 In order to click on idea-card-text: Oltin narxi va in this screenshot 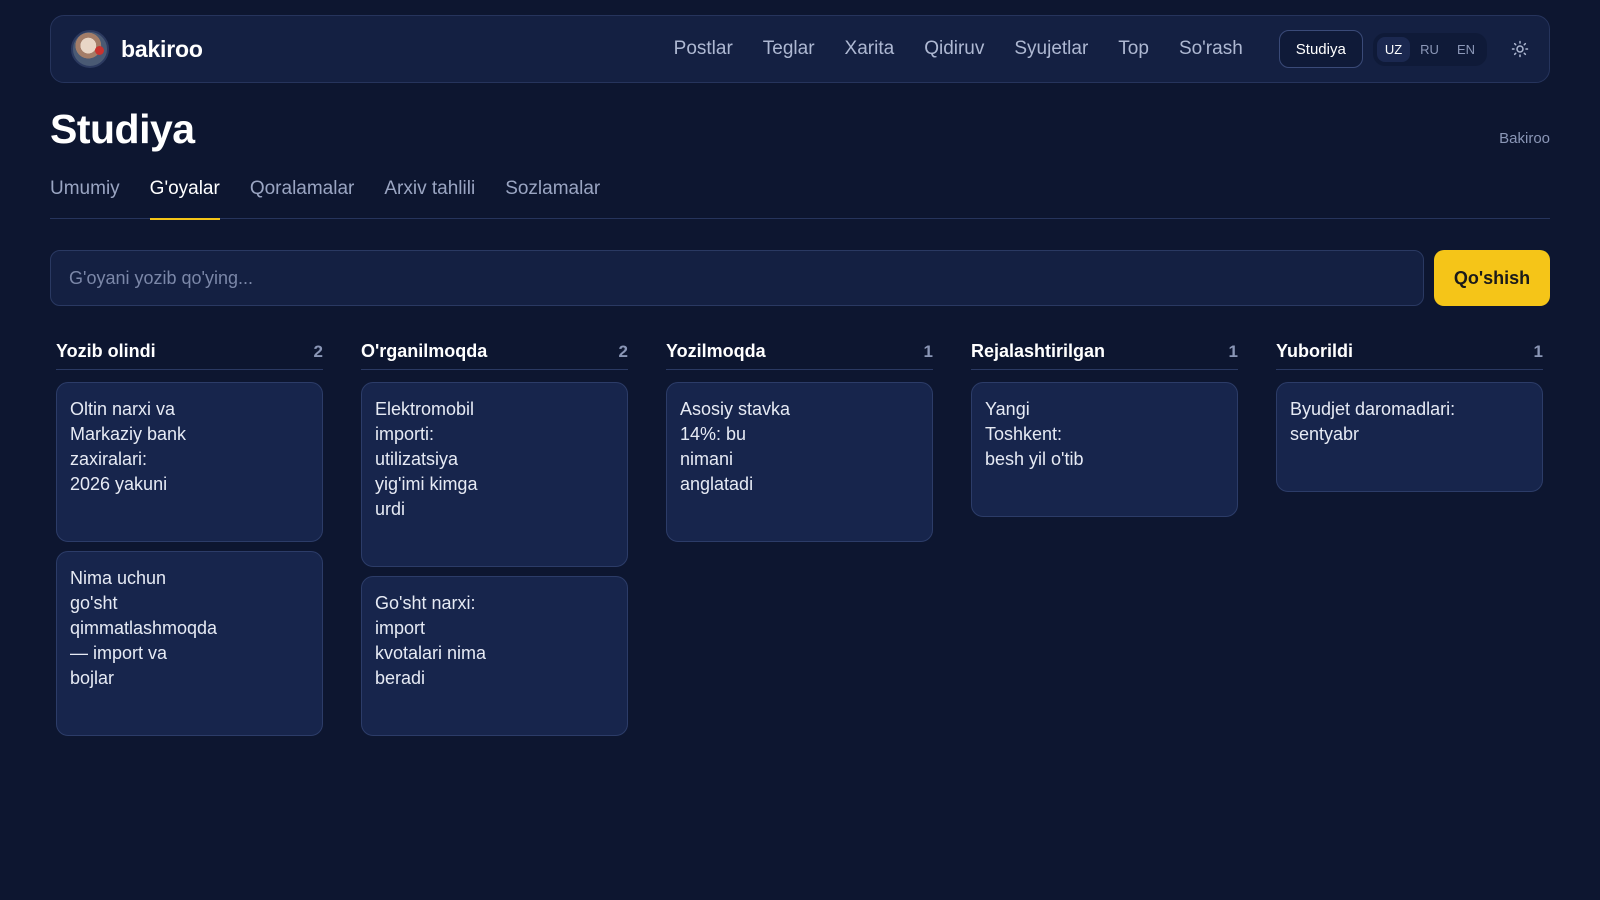, I will do `click(123, 409)`.